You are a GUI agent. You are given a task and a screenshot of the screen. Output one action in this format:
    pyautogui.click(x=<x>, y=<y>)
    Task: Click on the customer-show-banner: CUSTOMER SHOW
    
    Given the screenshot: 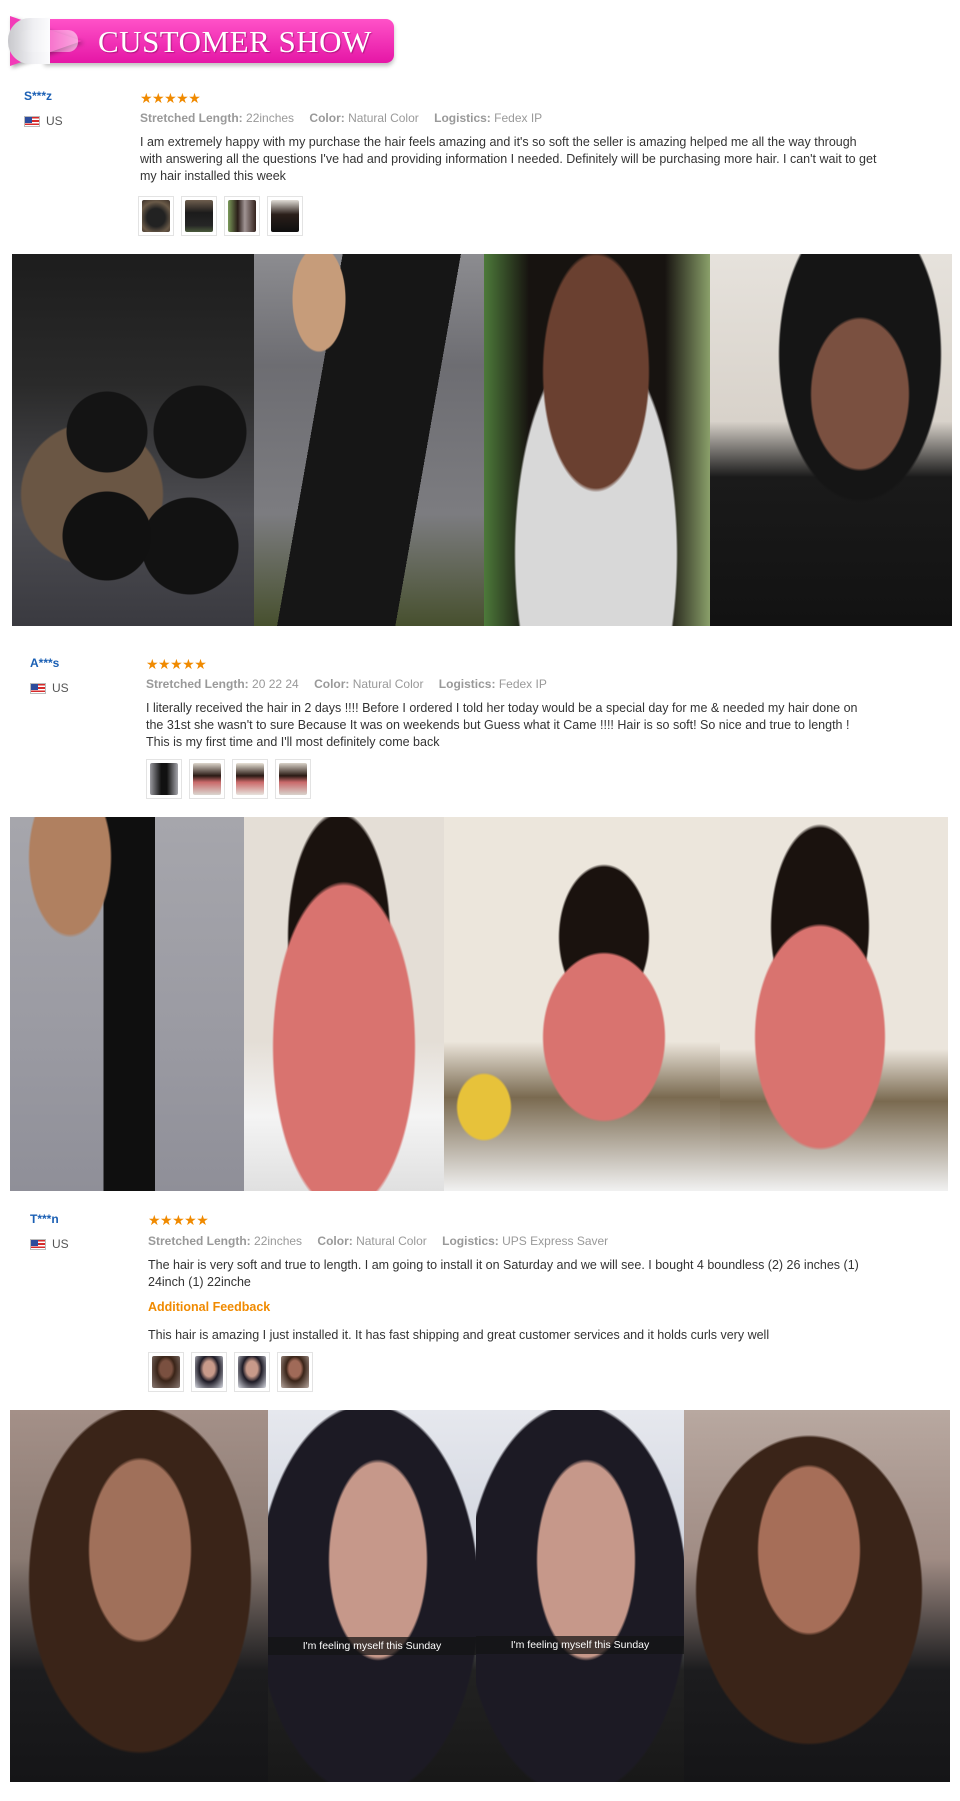 What is the action you would take?
    pyautogui.click(x=202, y=42)
    